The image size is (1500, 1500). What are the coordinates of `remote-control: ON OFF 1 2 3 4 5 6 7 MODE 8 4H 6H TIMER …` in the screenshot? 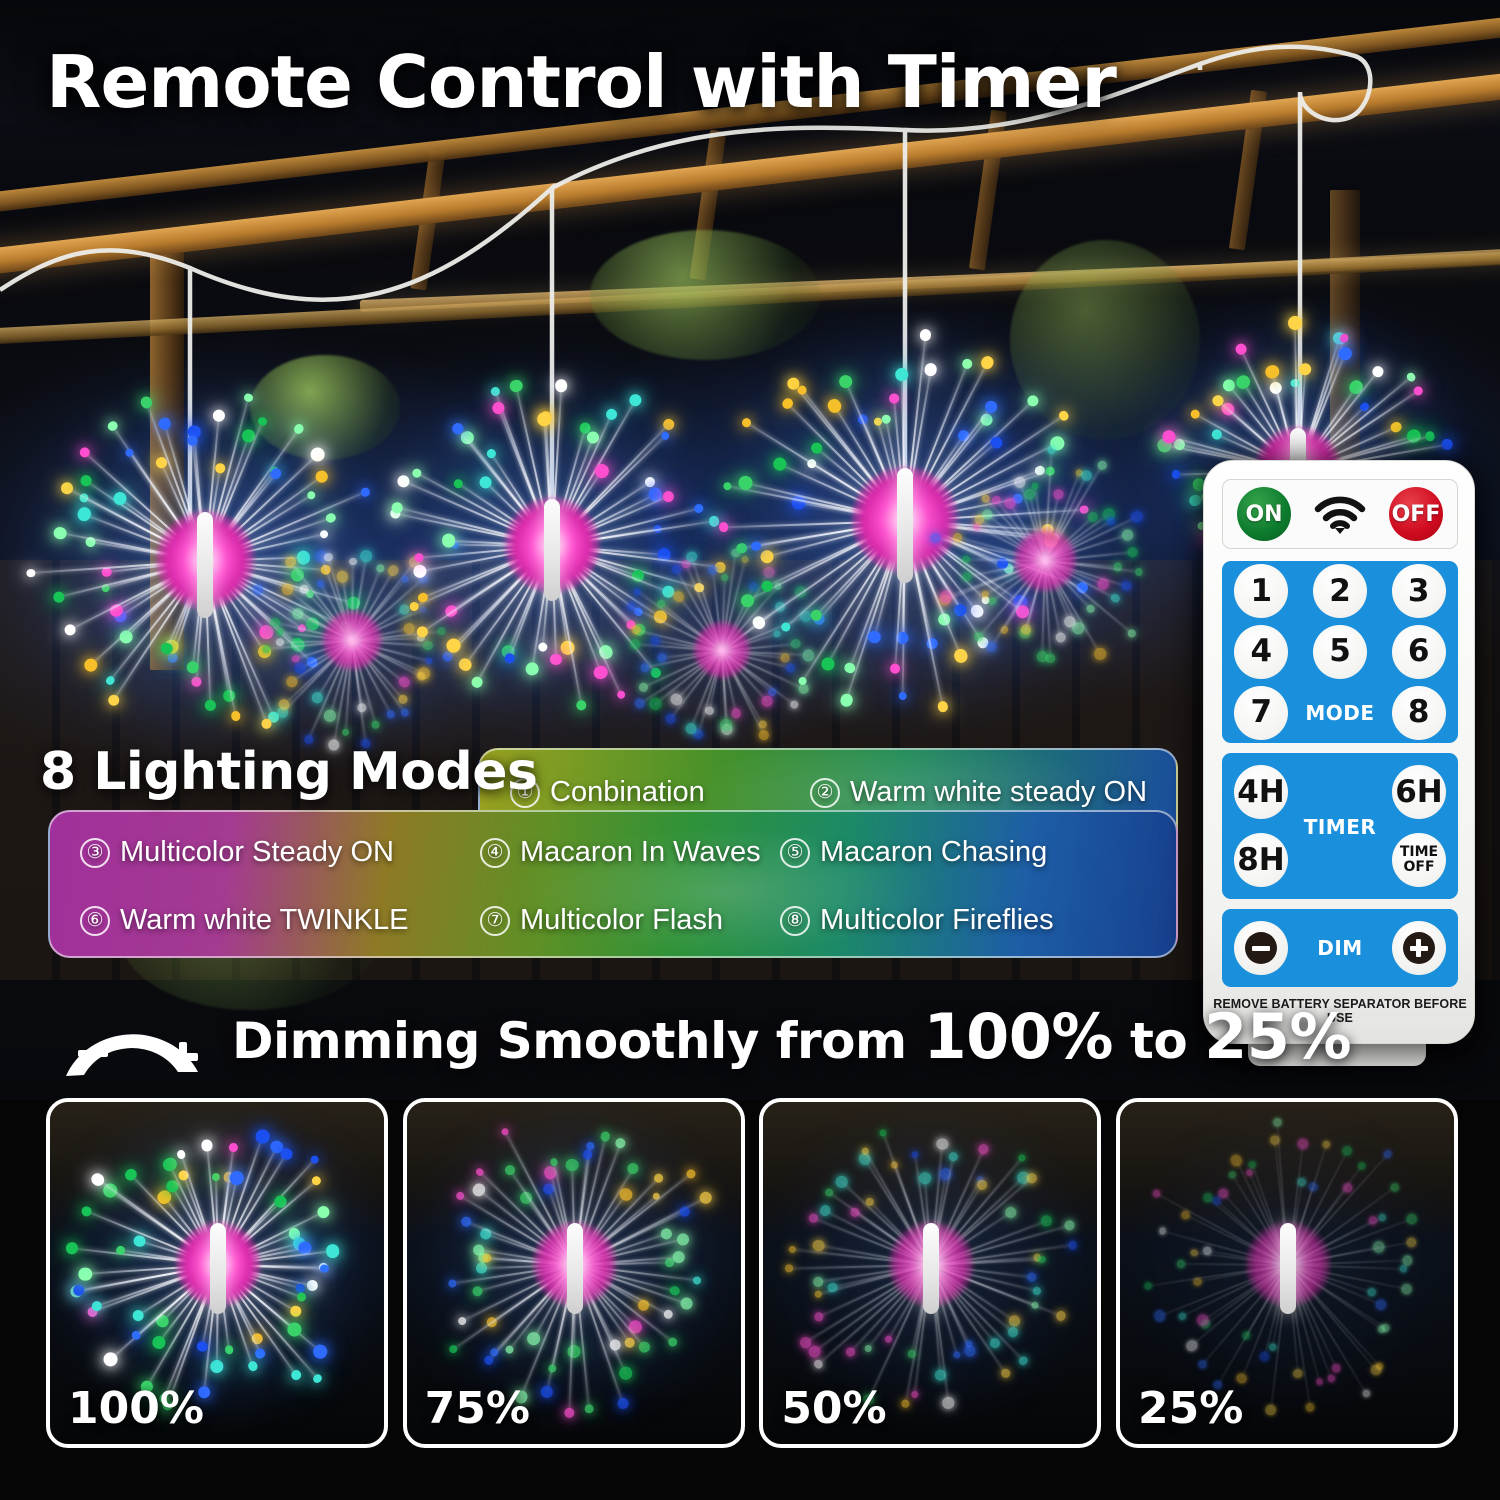 It's located at (1339, 752).